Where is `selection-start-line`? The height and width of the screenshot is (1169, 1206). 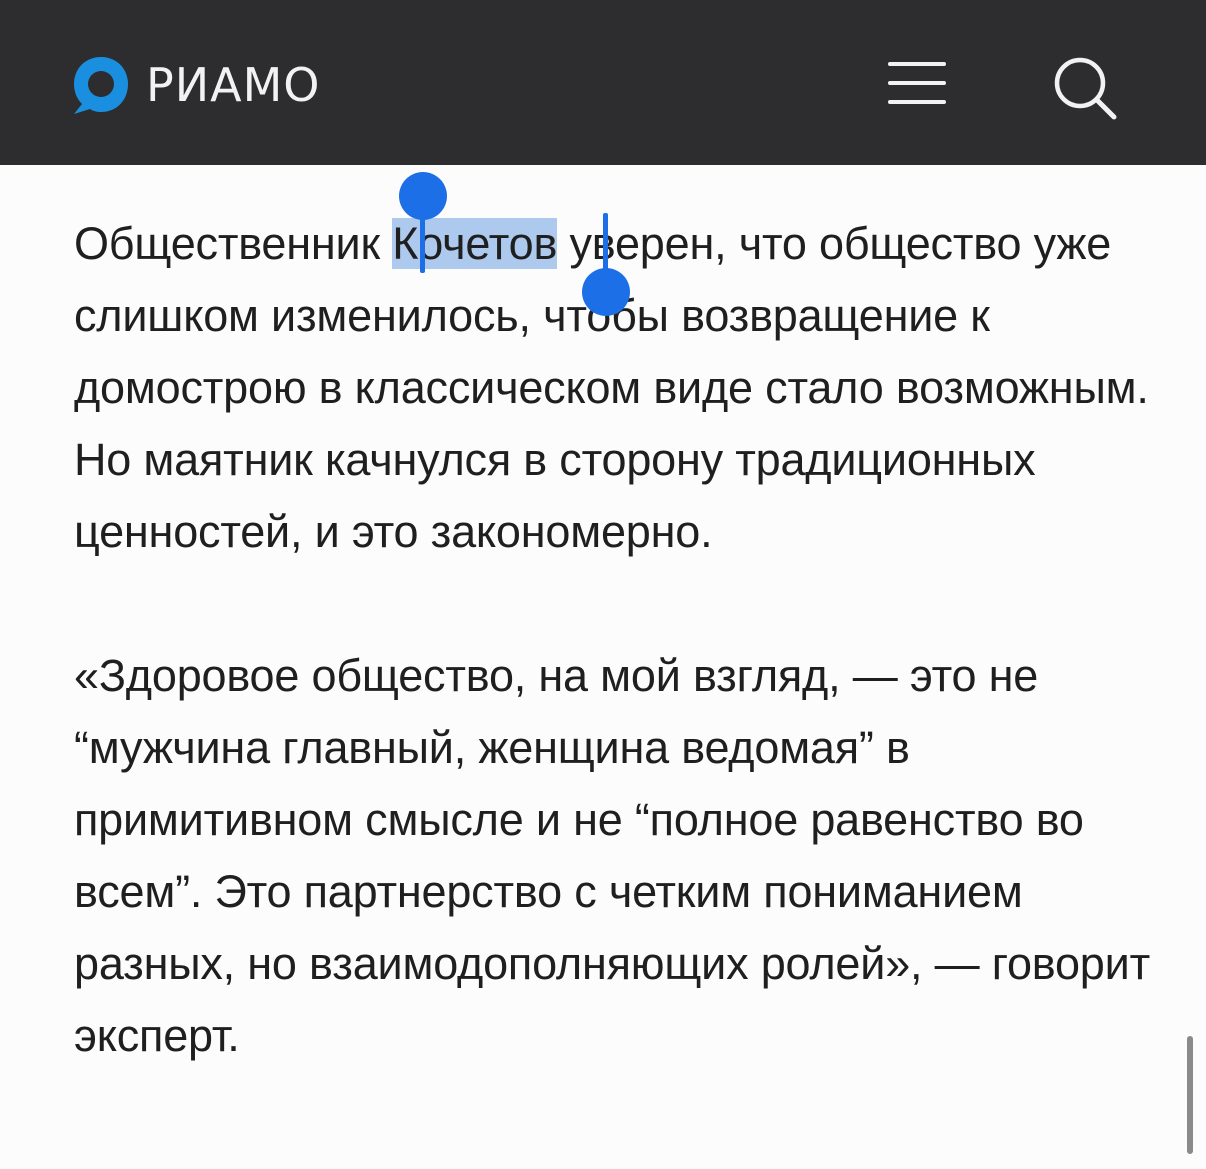
selection-start-line is located at coordinates (422, 243).